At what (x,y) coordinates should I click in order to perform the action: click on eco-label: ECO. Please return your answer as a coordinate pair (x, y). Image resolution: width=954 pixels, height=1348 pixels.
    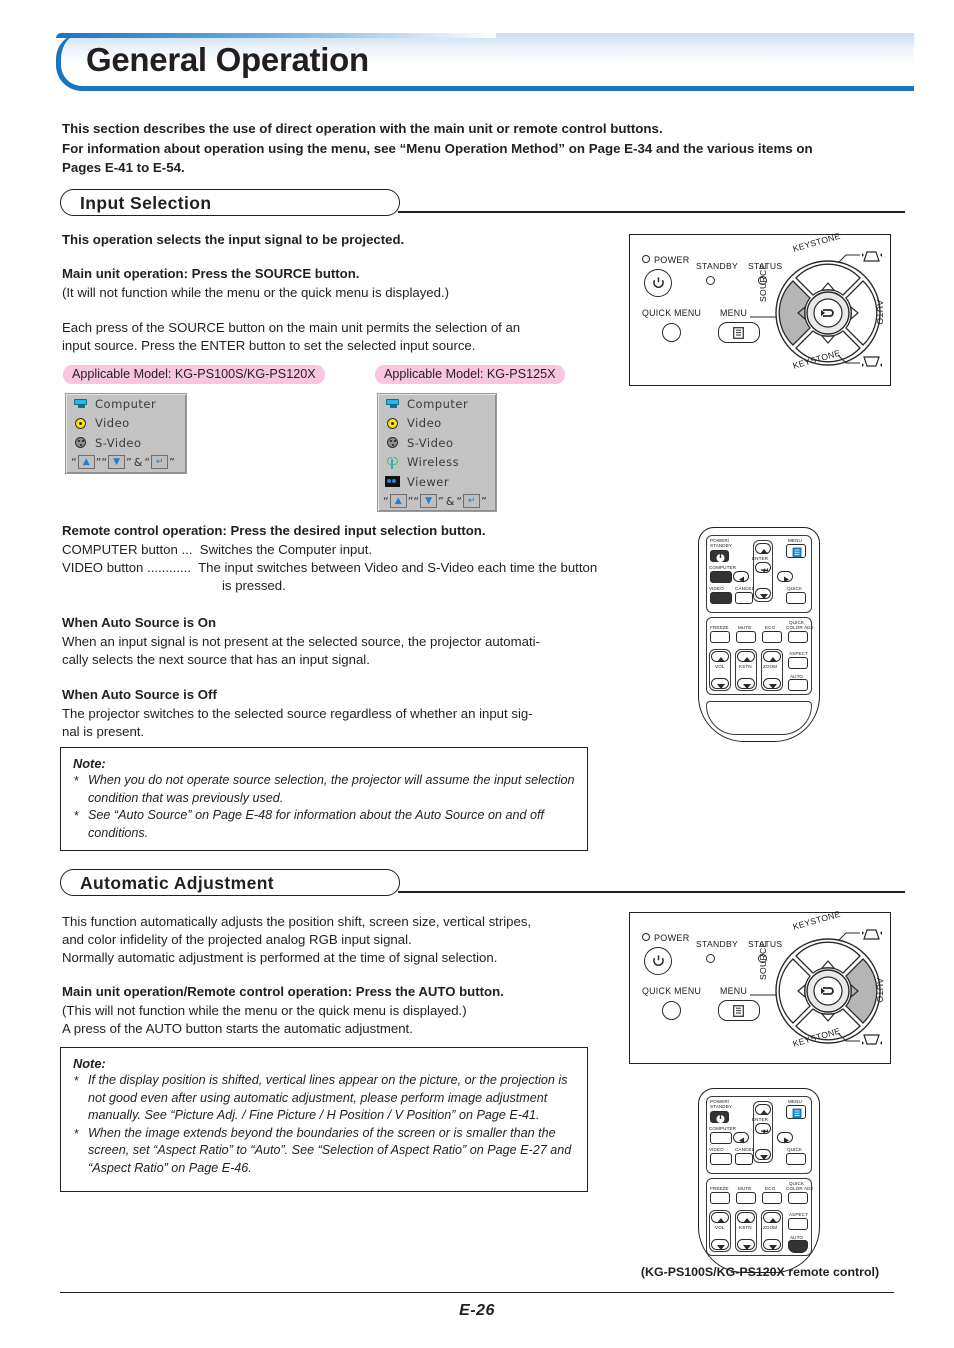
    Looking at the image, I should click on (770, 627).